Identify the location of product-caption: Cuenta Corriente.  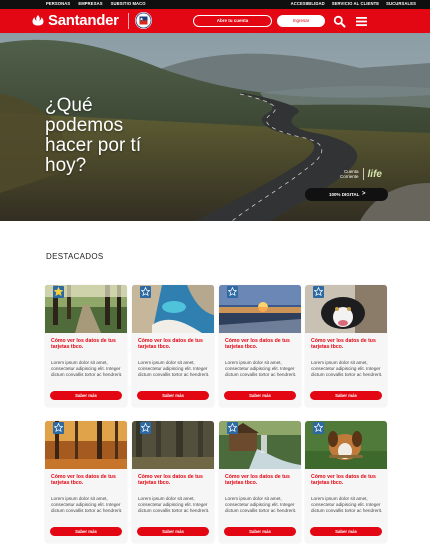
(349, 174).